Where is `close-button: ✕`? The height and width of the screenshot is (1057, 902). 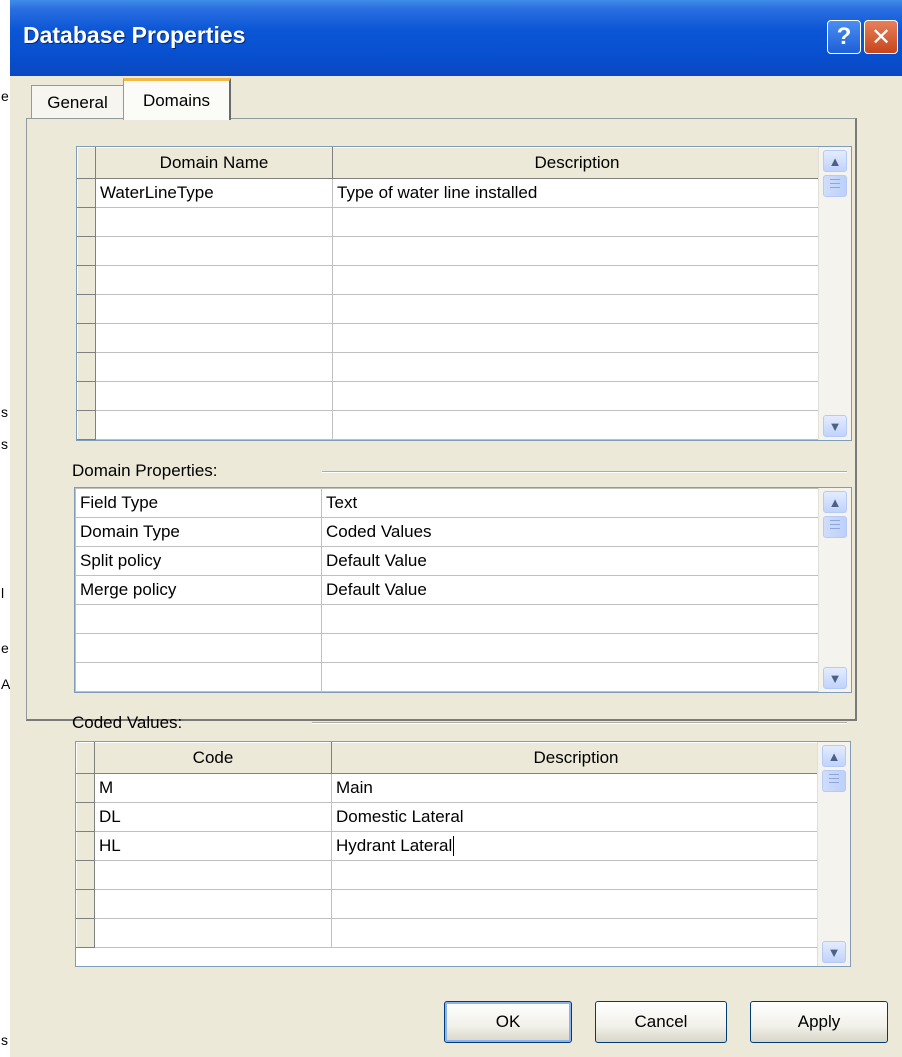 close-button: ✕ is located at coordinates (881, 37).